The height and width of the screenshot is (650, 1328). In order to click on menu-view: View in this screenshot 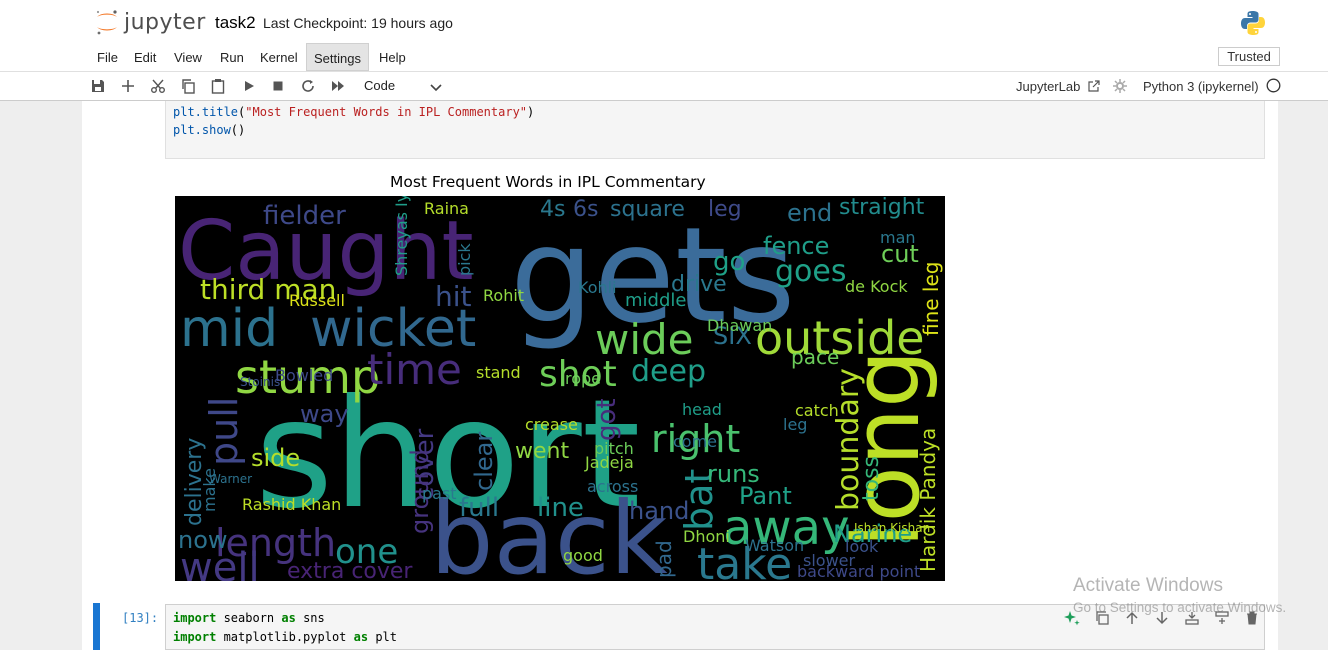, I will do `click(188, 57)`.